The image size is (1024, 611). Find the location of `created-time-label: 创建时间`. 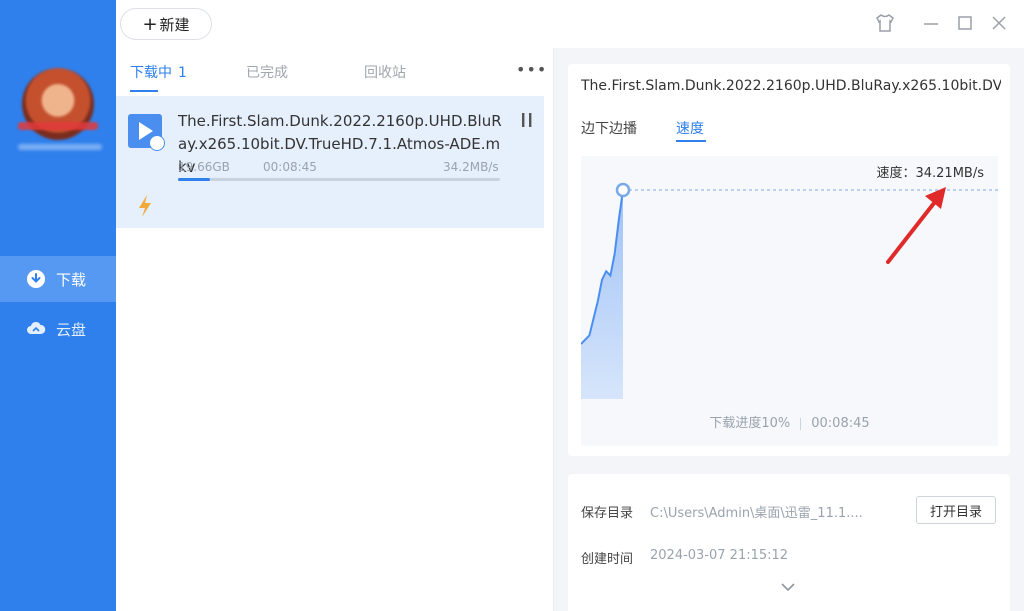

created-time-label: 创建时间 is located at coordinates (607, 559).